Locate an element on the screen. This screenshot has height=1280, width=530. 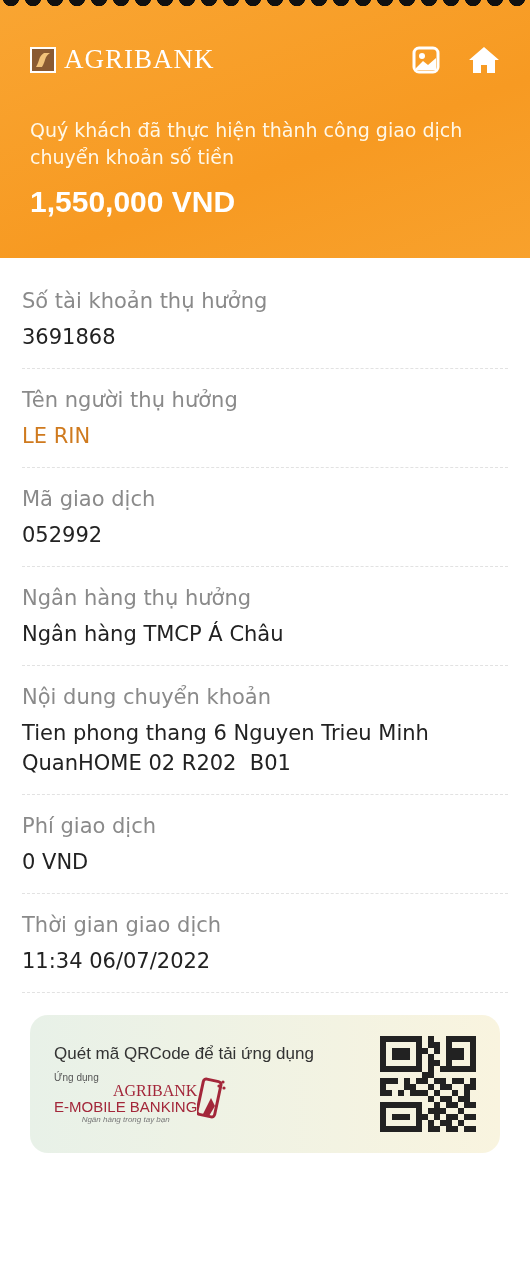
field-value: 052992 is located at coordinates (63, 535).